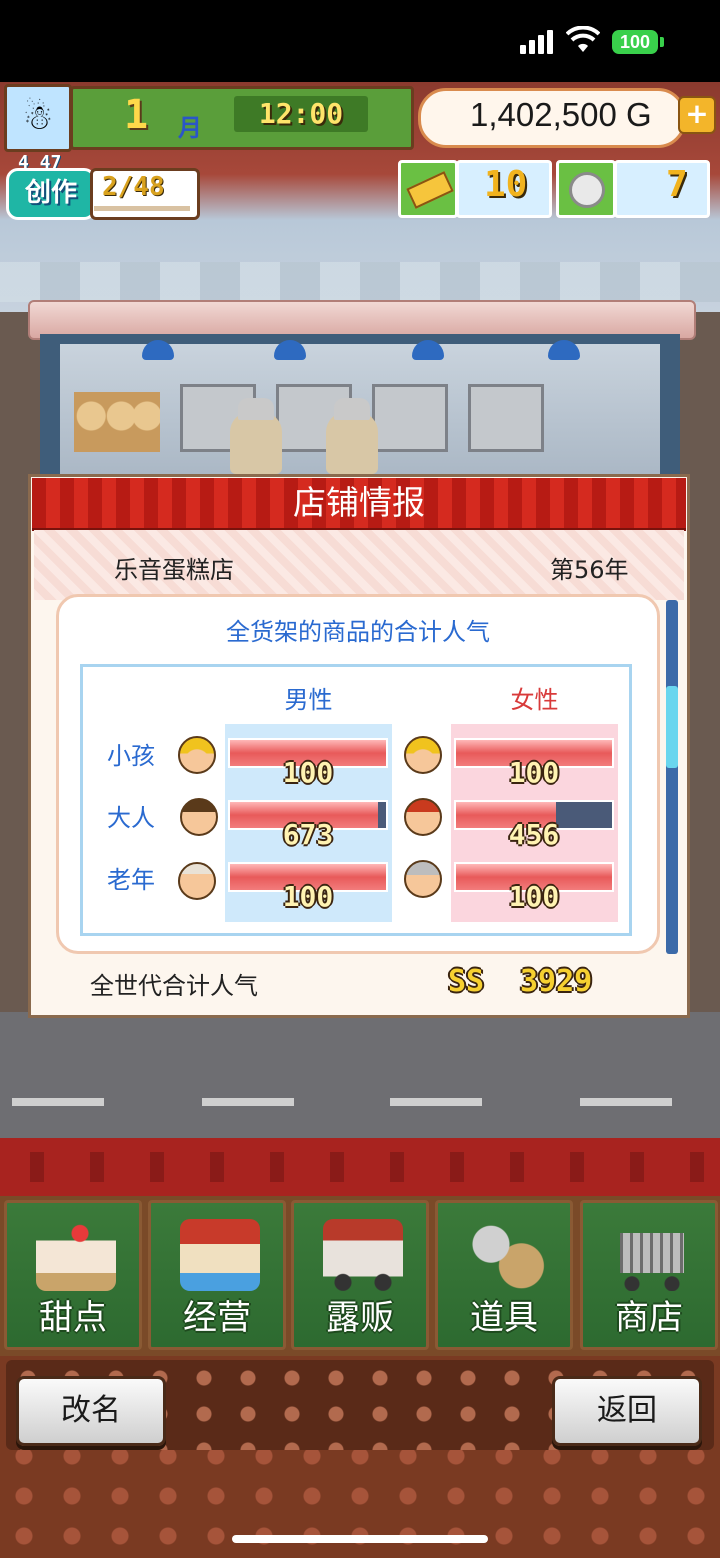 The height and width of the screenshot is (1558, 720). Describe the element at coordinates (589, 570) in the screenshot. I see `shop-year: 第56年` at that location.